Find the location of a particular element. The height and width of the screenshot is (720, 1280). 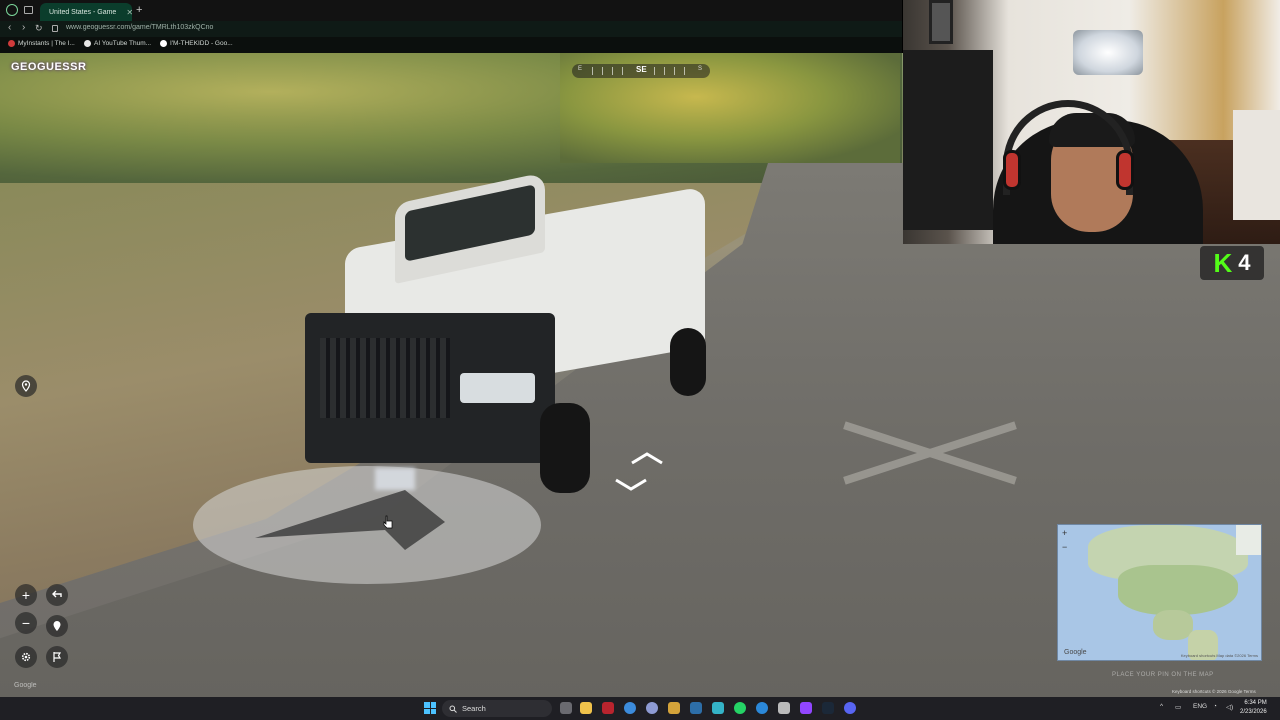

language-indicator: ENG is located at coordinates (1200, 706).